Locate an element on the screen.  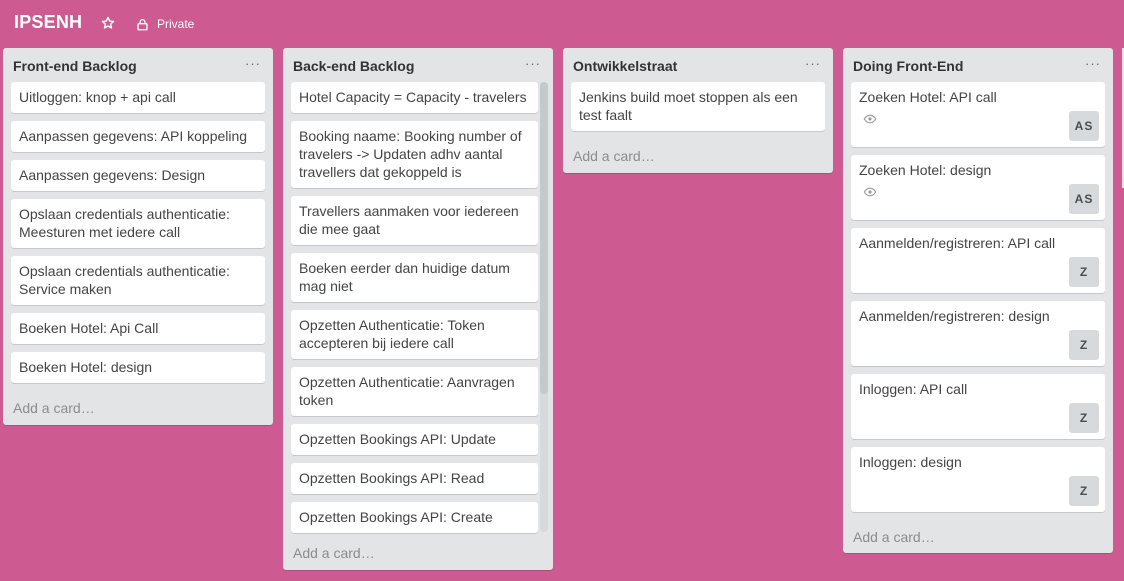
card-title: Opzetten Bookings API: Create is located at coordinates (396, 517).